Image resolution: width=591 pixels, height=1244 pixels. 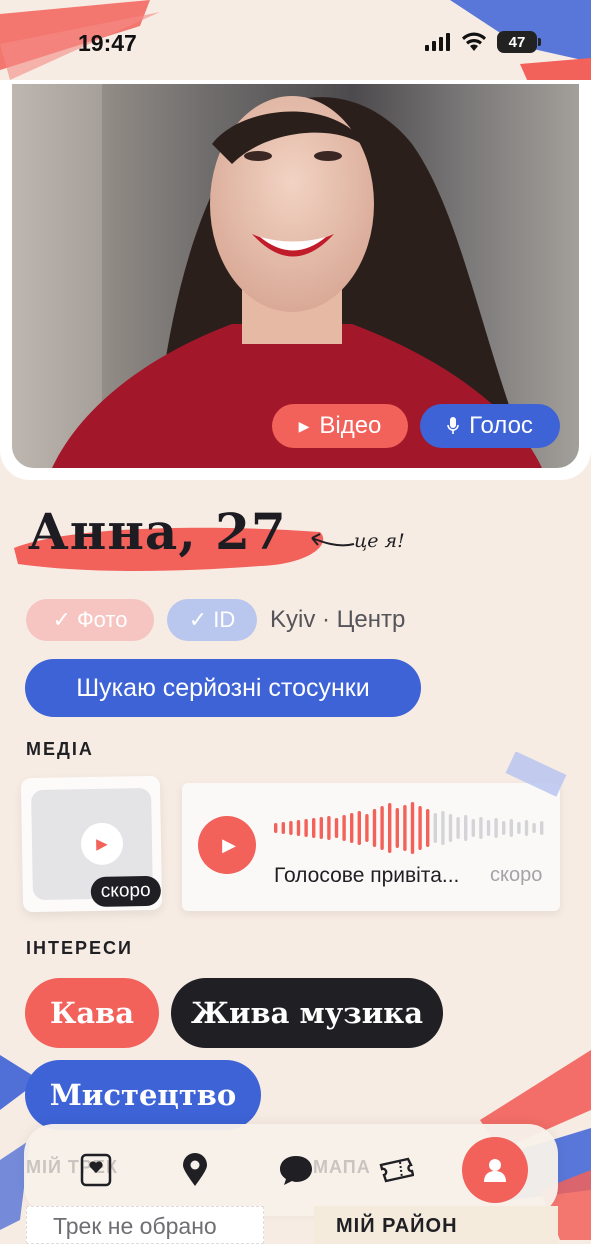 I want to click on video-placeholder: ▶ скоро, so click(x=96, y=847).